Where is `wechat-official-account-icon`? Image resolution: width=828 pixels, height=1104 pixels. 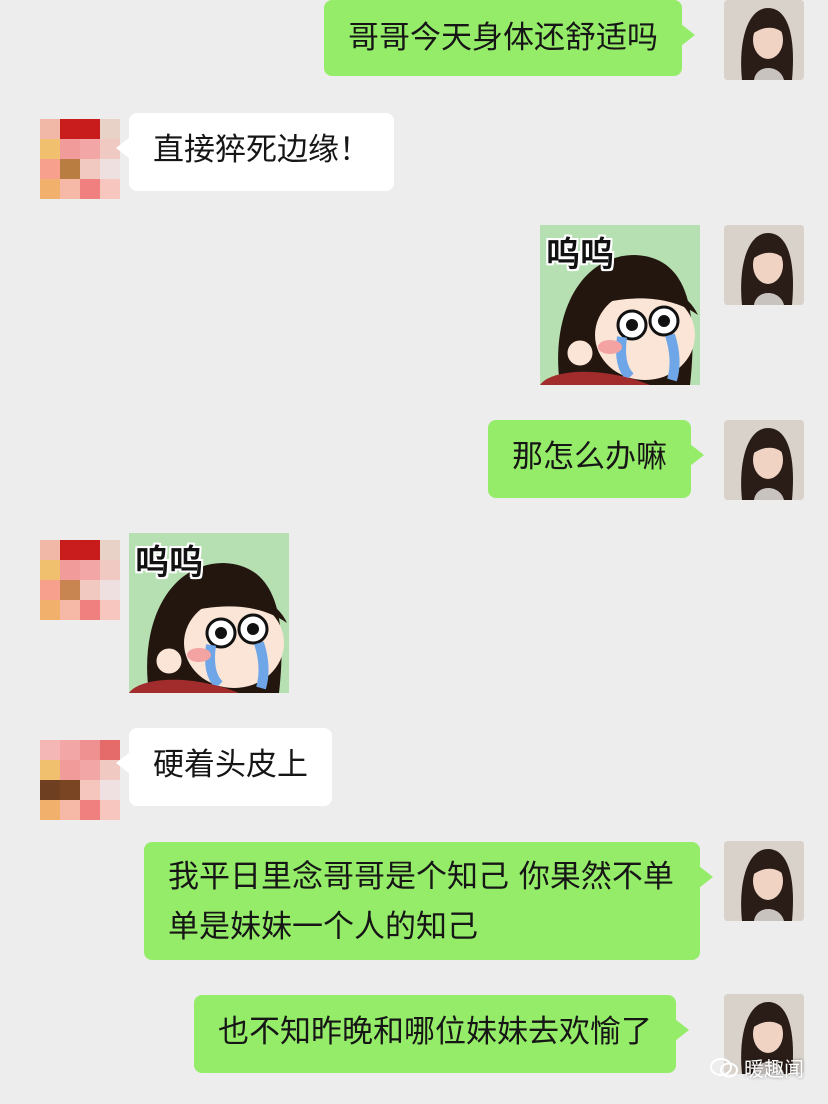 wechat-official-account-icon is located at coordinates (724, 1068).